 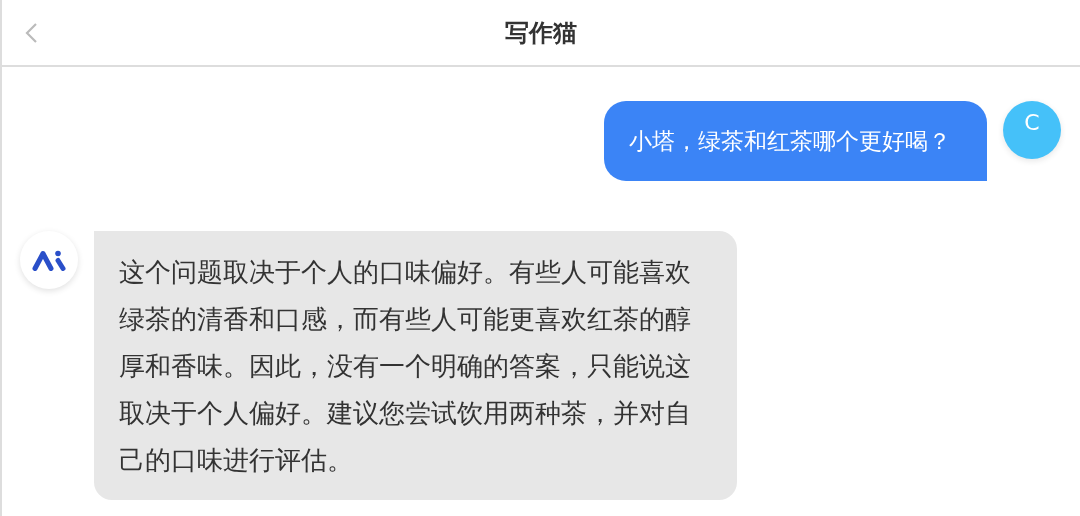 What do you see at coordinates (795, 141) in the screenshot?
I see `user-message: 小塔，绿茶和红茶哪个更好喝？` at bounding box center [795, 141].